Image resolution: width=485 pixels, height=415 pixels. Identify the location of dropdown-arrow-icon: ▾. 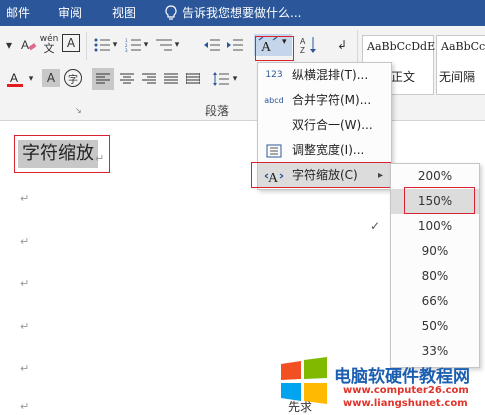
(9, 45).